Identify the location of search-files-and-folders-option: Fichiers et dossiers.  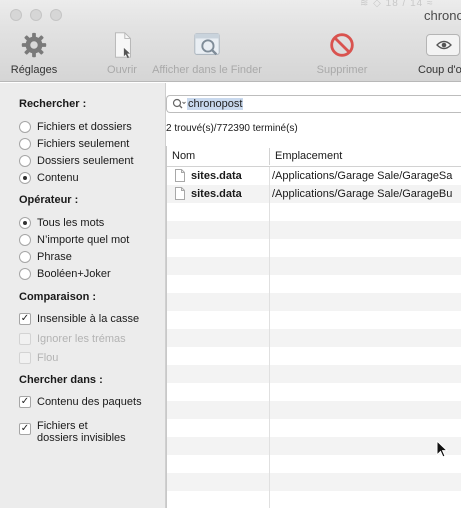
(75, 127).